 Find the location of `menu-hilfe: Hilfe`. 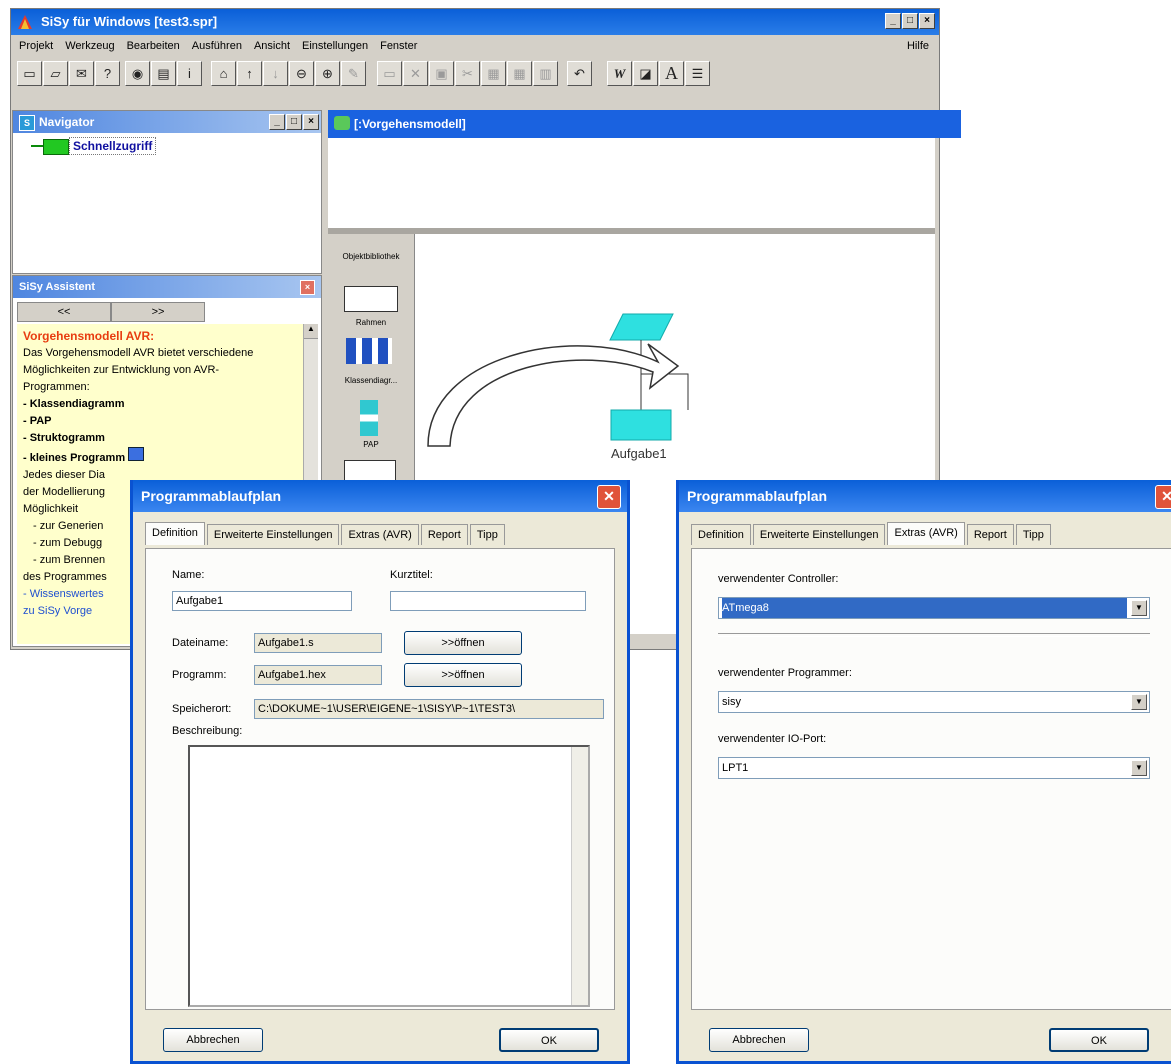

menu-hilfe: Hilfe is located at coordinates (918, 46).